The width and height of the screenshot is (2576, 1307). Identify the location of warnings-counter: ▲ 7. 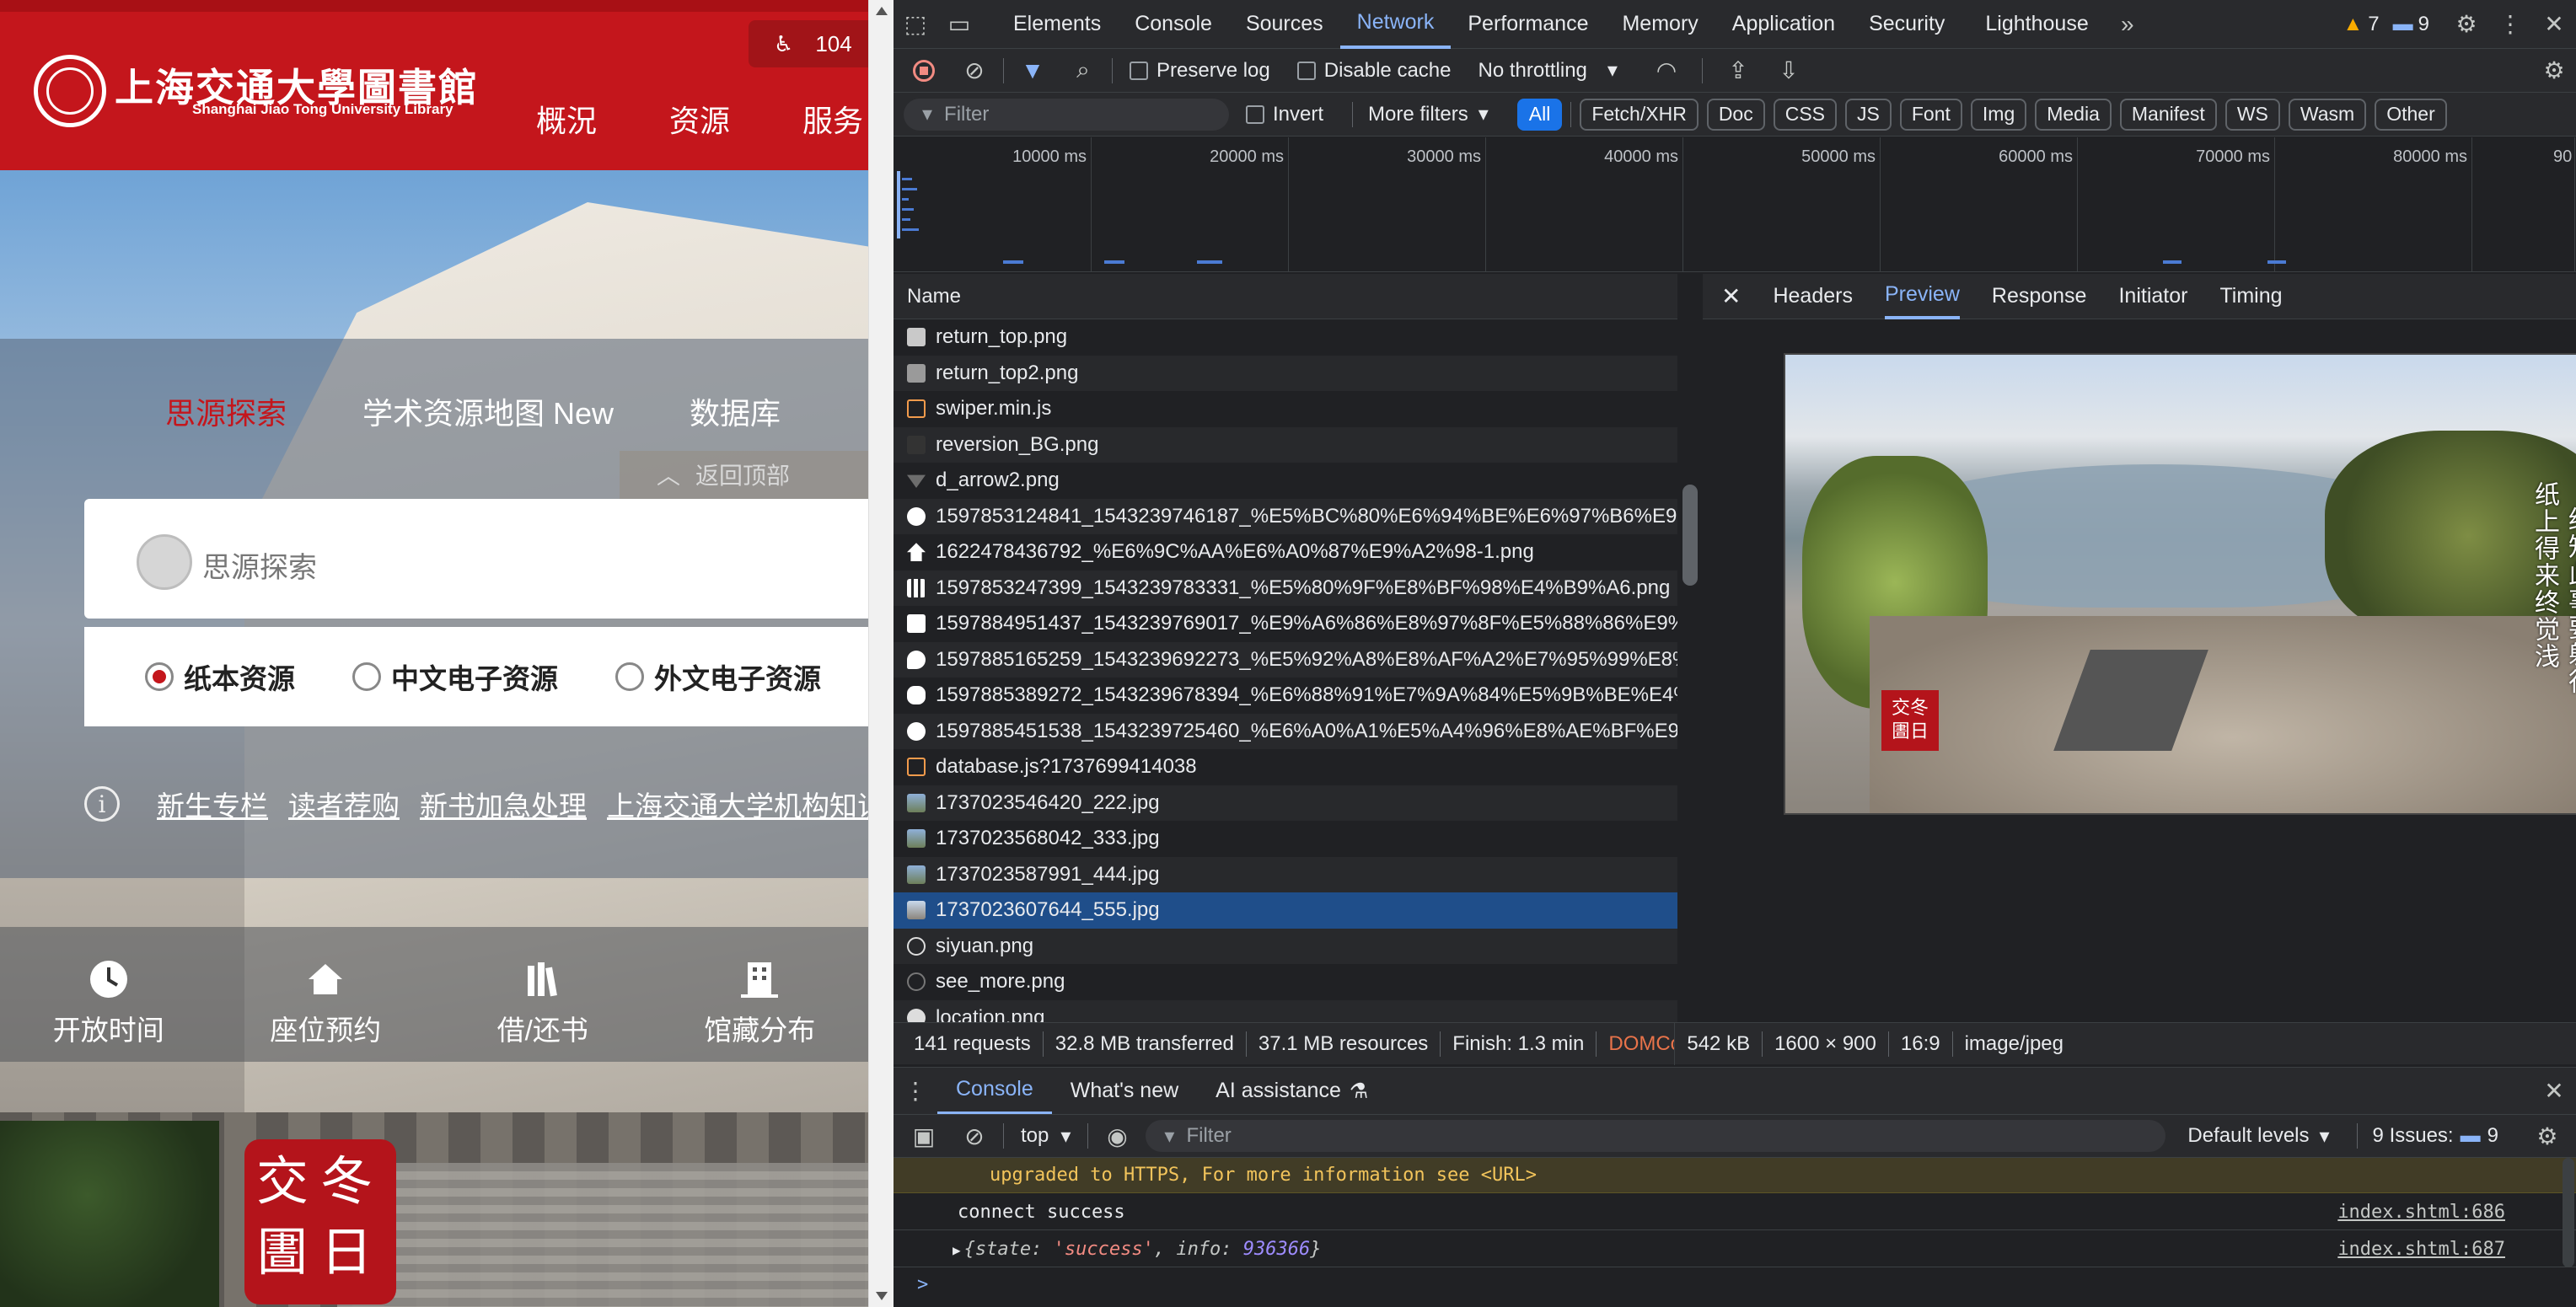
(2361, 25).